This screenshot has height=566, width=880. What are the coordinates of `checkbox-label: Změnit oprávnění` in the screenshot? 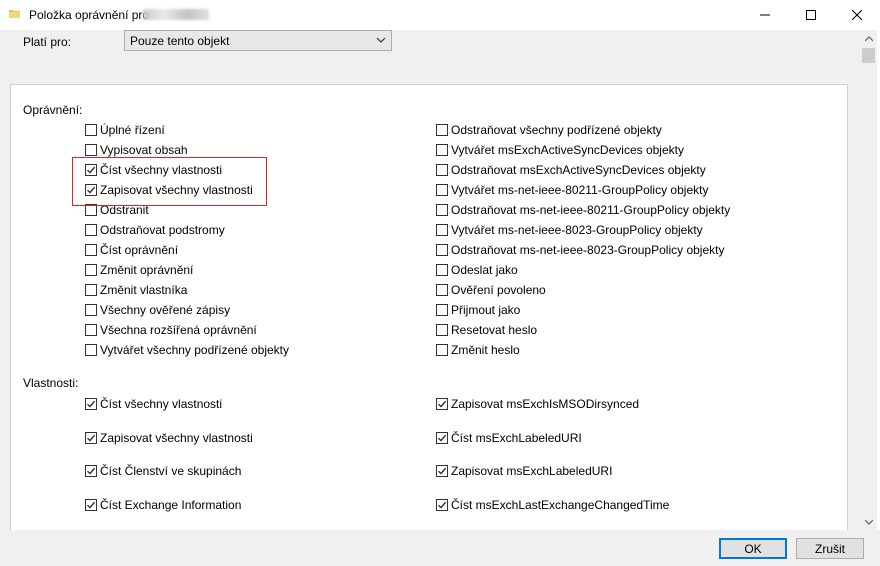 It's located at (147, 270).